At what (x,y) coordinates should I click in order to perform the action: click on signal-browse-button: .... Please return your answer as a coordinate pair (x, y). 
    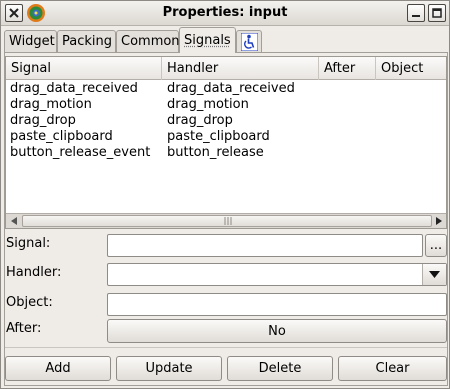
    Looking at the image, I should click on (436, 245).